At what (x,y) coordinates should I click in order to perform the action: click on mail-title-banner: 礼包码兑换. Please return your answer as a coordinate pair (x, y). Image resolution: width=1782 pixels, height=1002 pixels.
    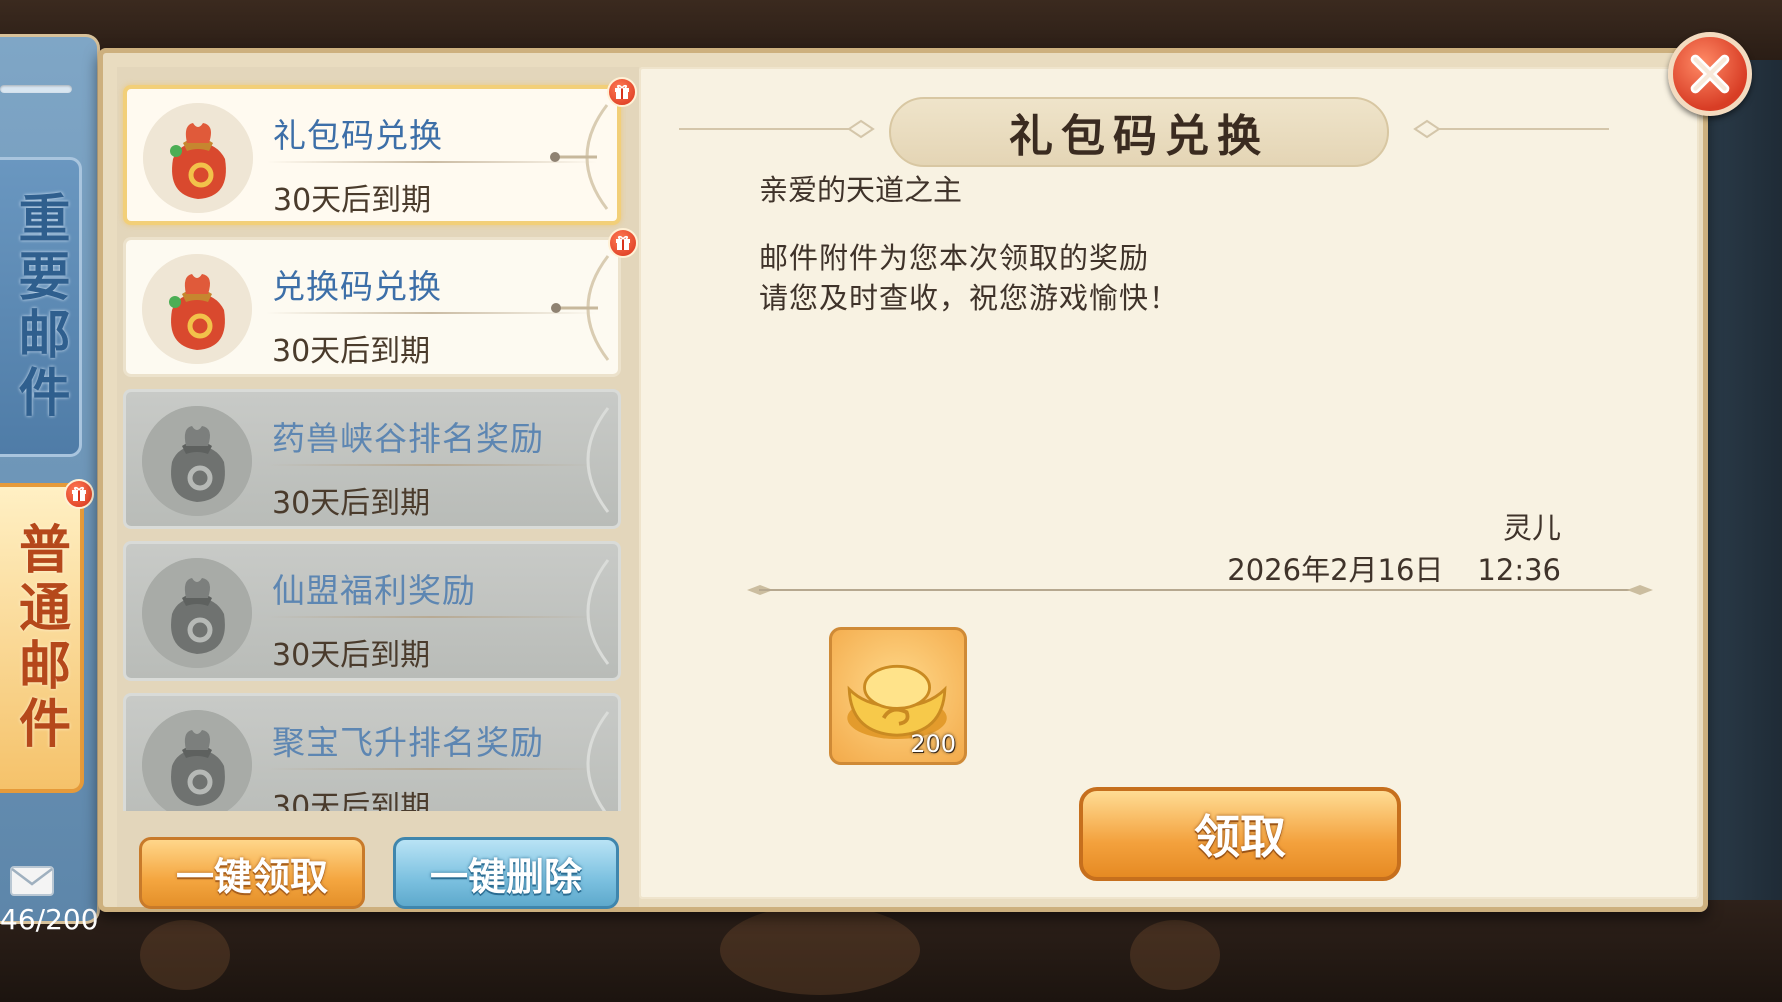
    Looking at the image, I should click on (1139, 132).